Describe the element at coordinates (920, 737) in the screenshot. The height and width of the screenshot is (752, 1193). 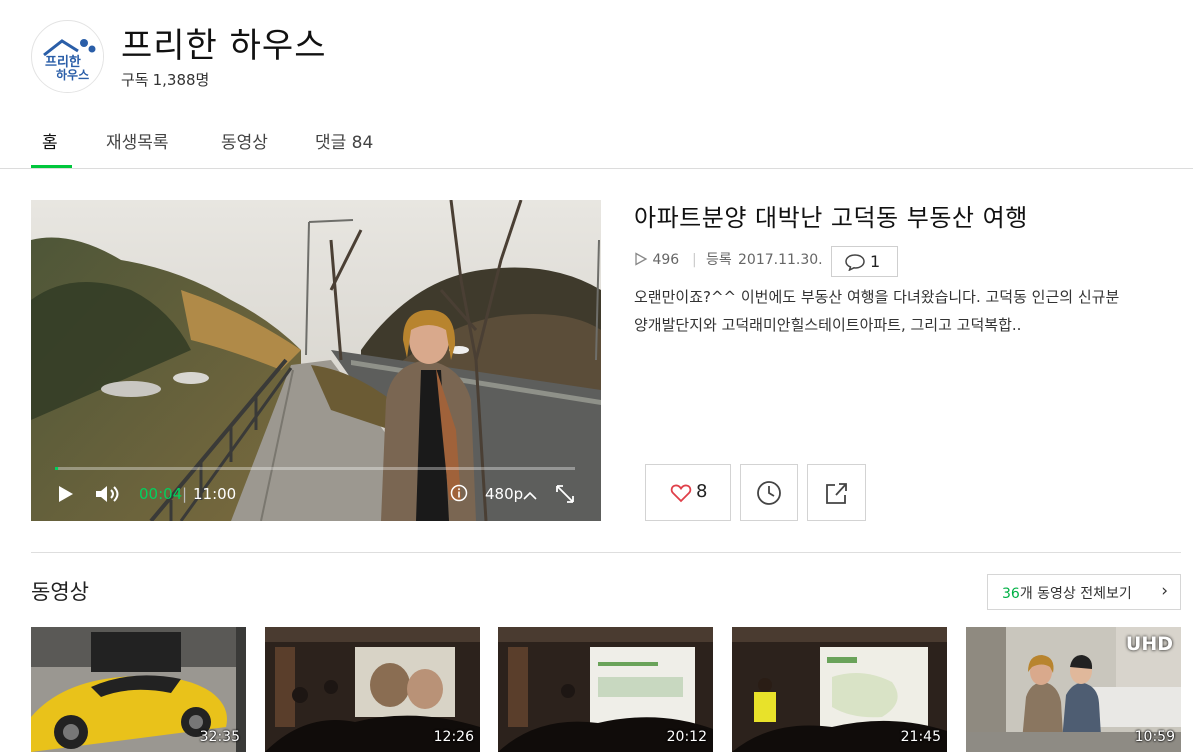
I see `video-duration: 21:45` at that location.